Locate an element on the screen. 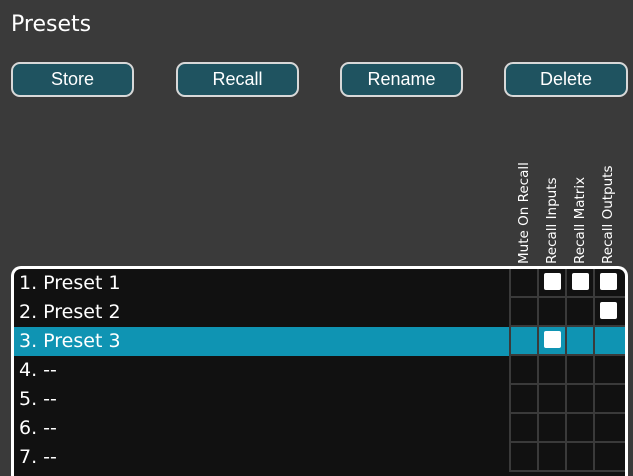 This screenshot has width=633, height=476. column-header-label: Recall Inputs is located at coordinates (552, 220).